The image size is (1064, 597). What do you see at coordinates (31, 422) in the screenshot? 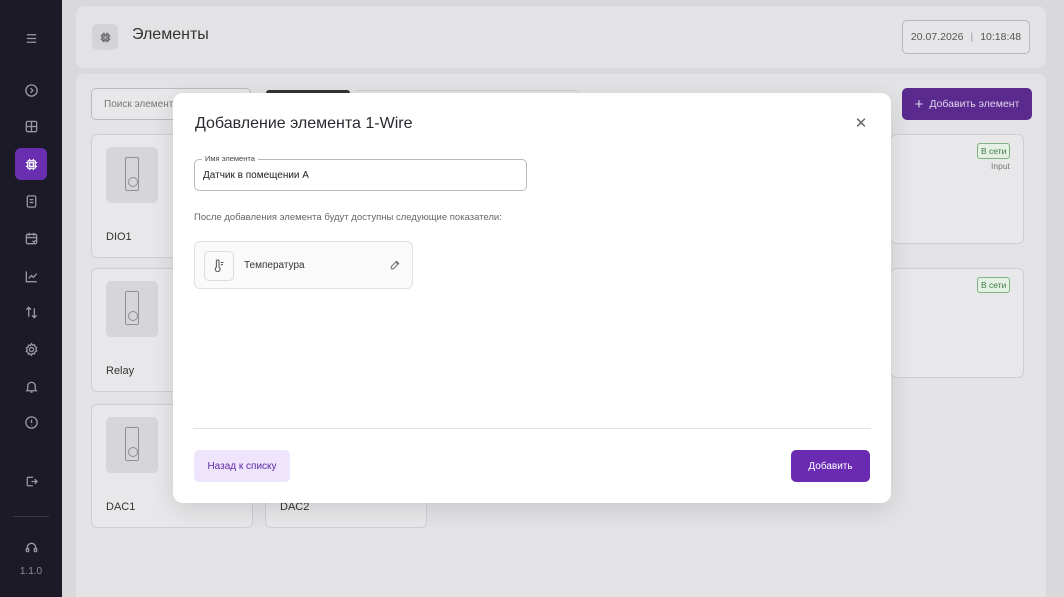
I see `info-icon` at bounding box center [31, 422].